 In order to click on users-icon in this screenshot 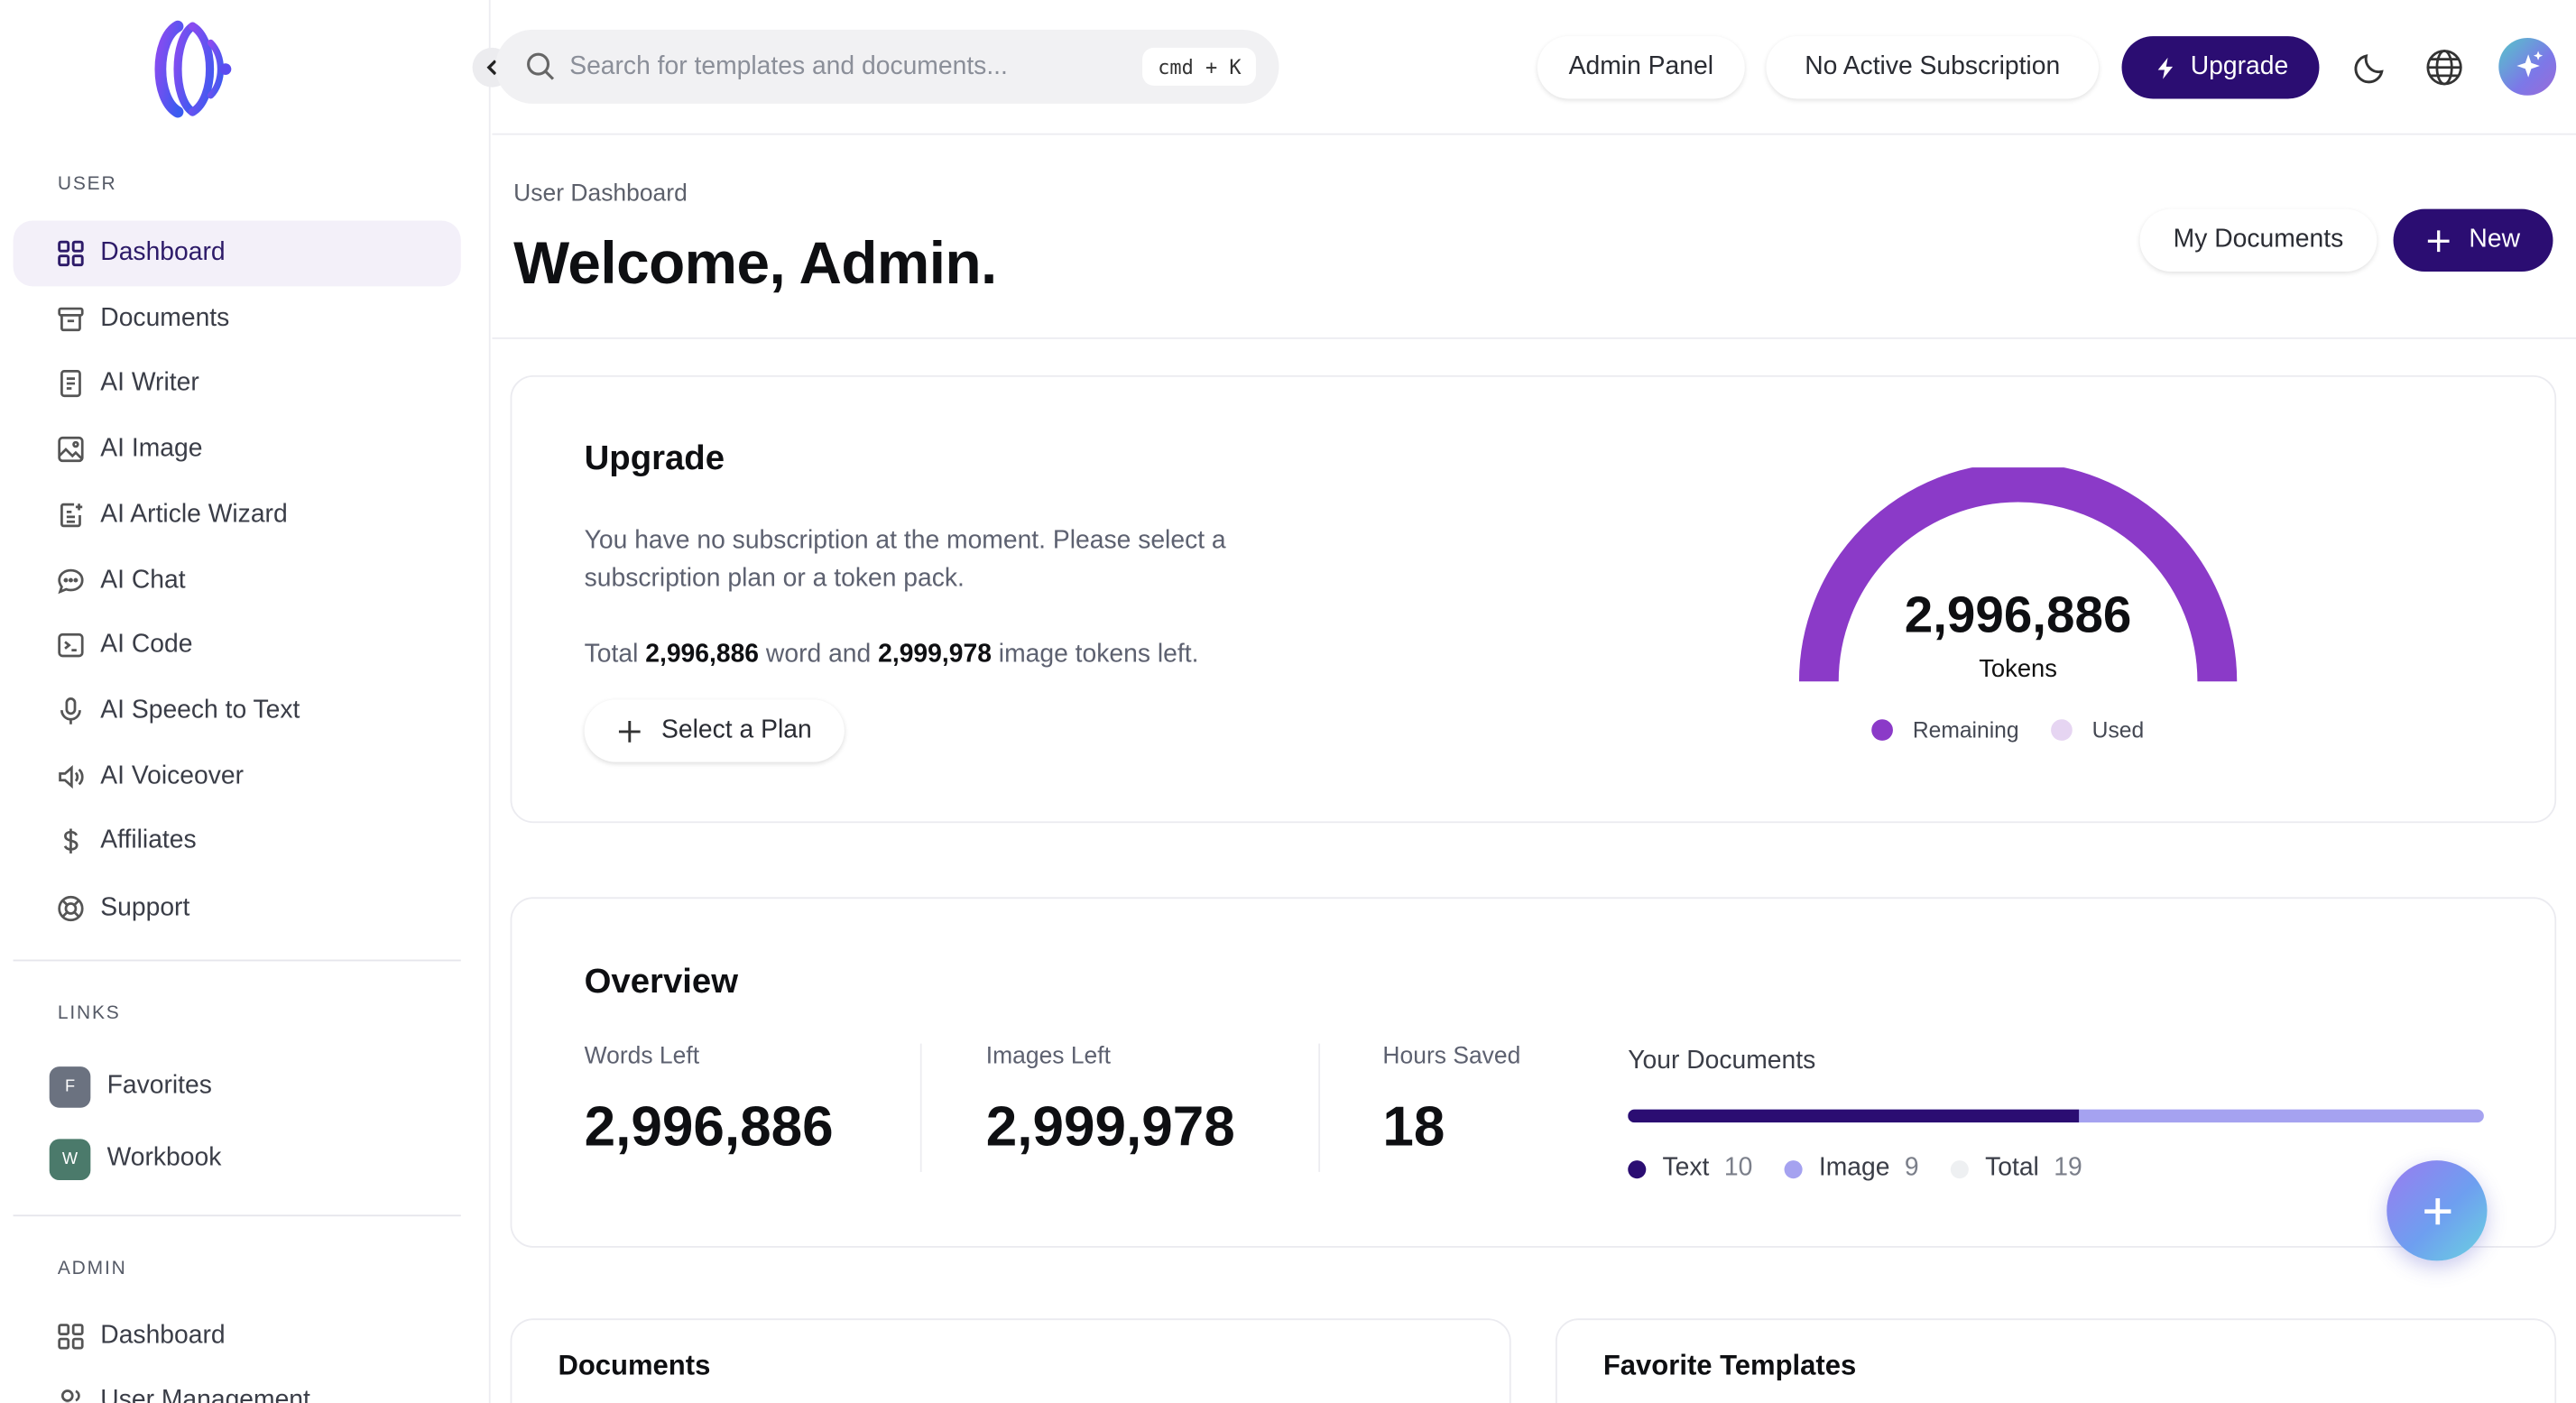, I will do `click(70, 1396)`.